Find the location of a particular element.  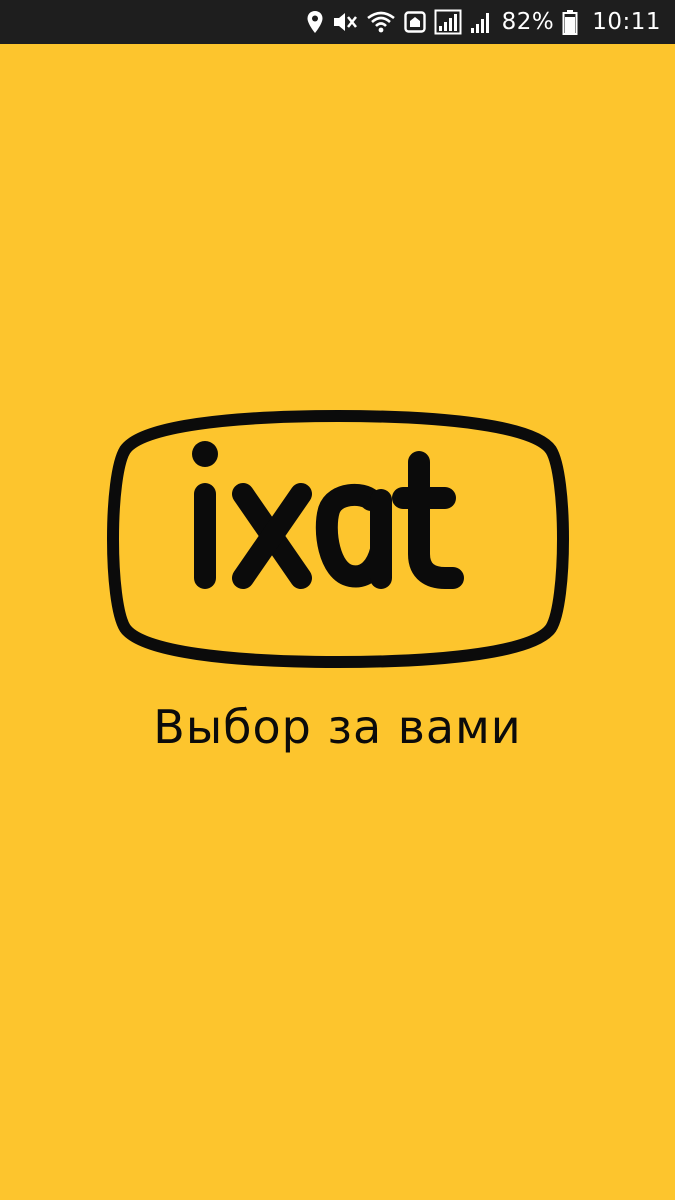

battery-percent: 82% is located at coordinates (528, 22).